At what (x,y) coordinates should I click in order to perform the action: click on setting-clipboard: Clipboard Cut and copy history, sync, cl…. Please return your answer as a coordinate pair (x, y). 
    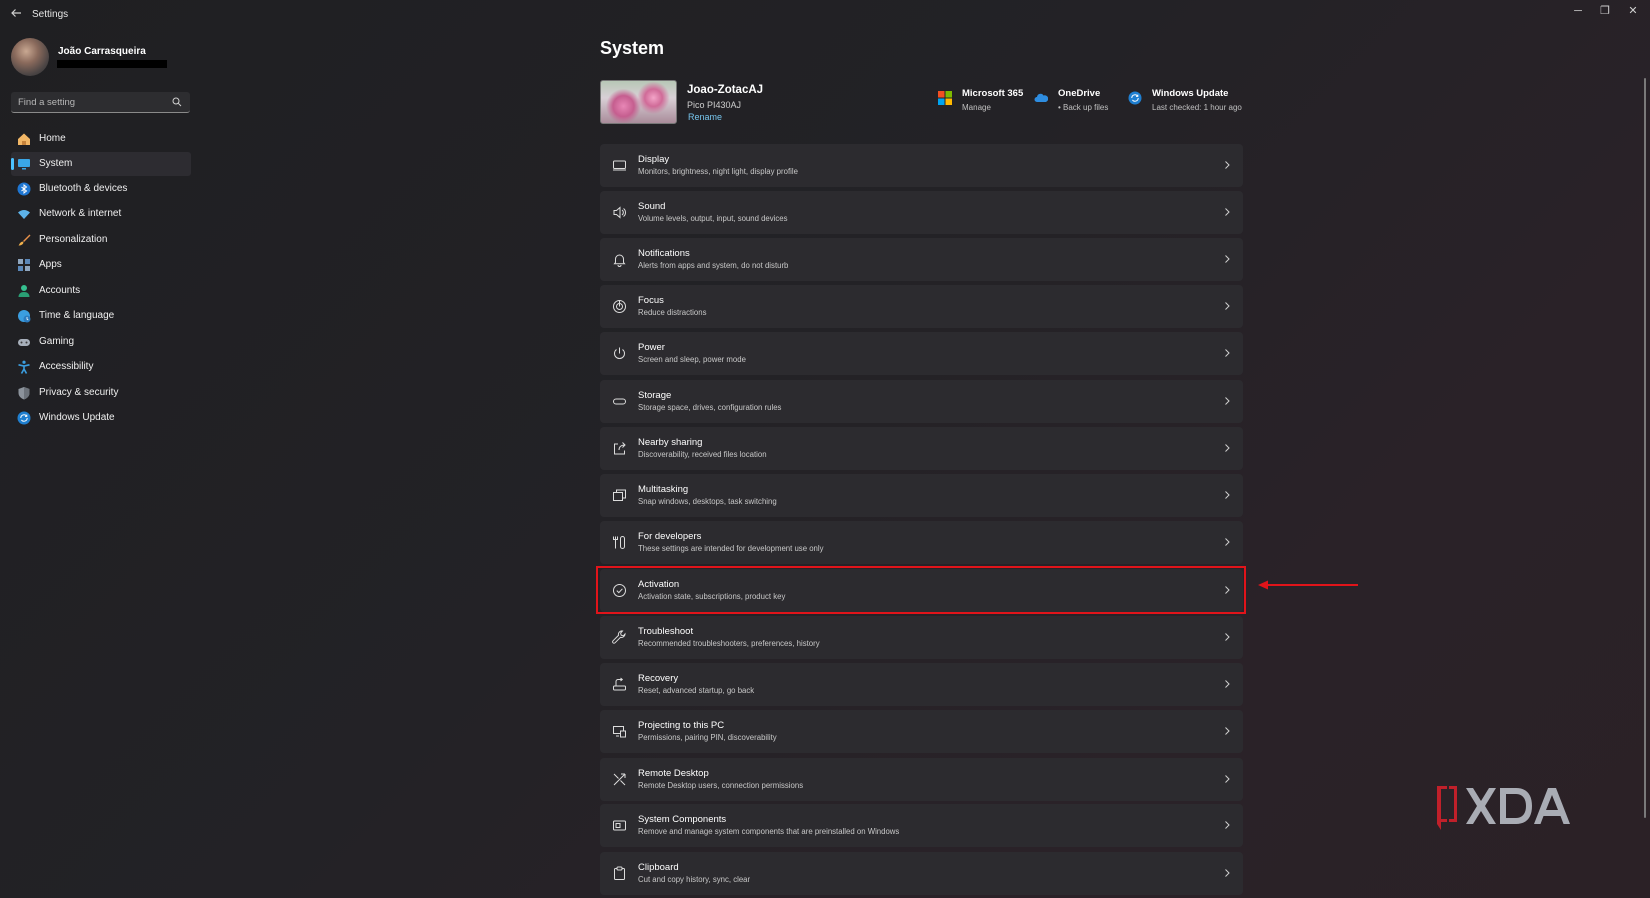
    Looking at the image, I should click on (921, 873).